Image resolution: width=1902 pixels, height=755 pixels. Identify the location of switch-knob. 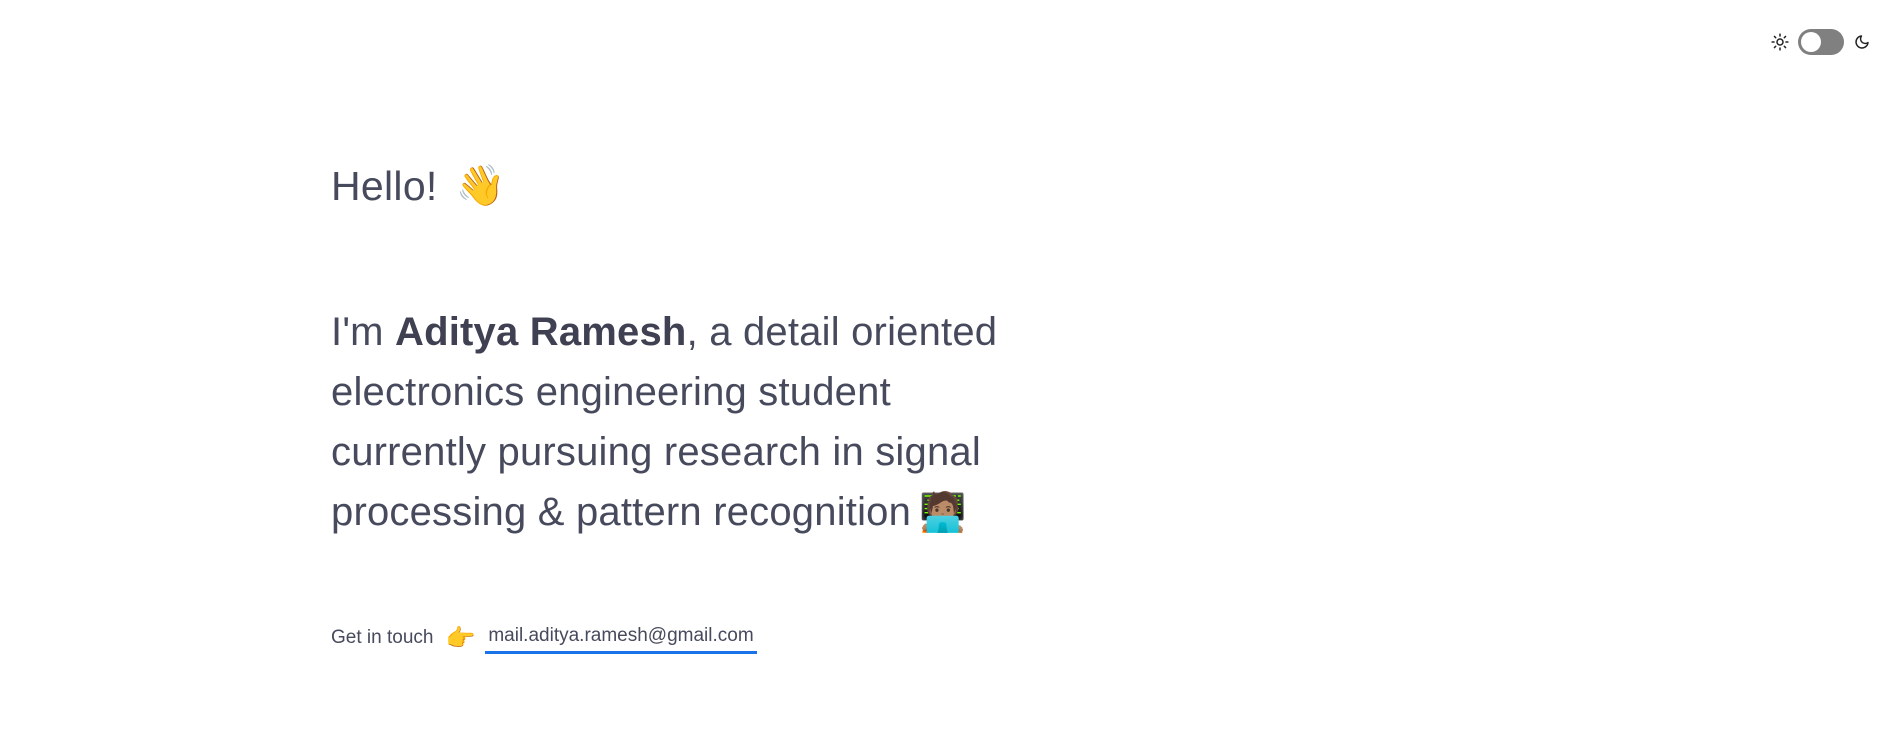
(1811, 42).